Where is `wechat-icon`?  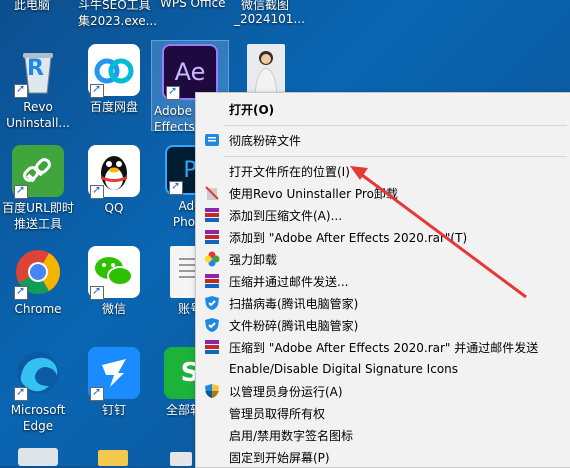
wechat-icon is located at coordinates (114, 273).